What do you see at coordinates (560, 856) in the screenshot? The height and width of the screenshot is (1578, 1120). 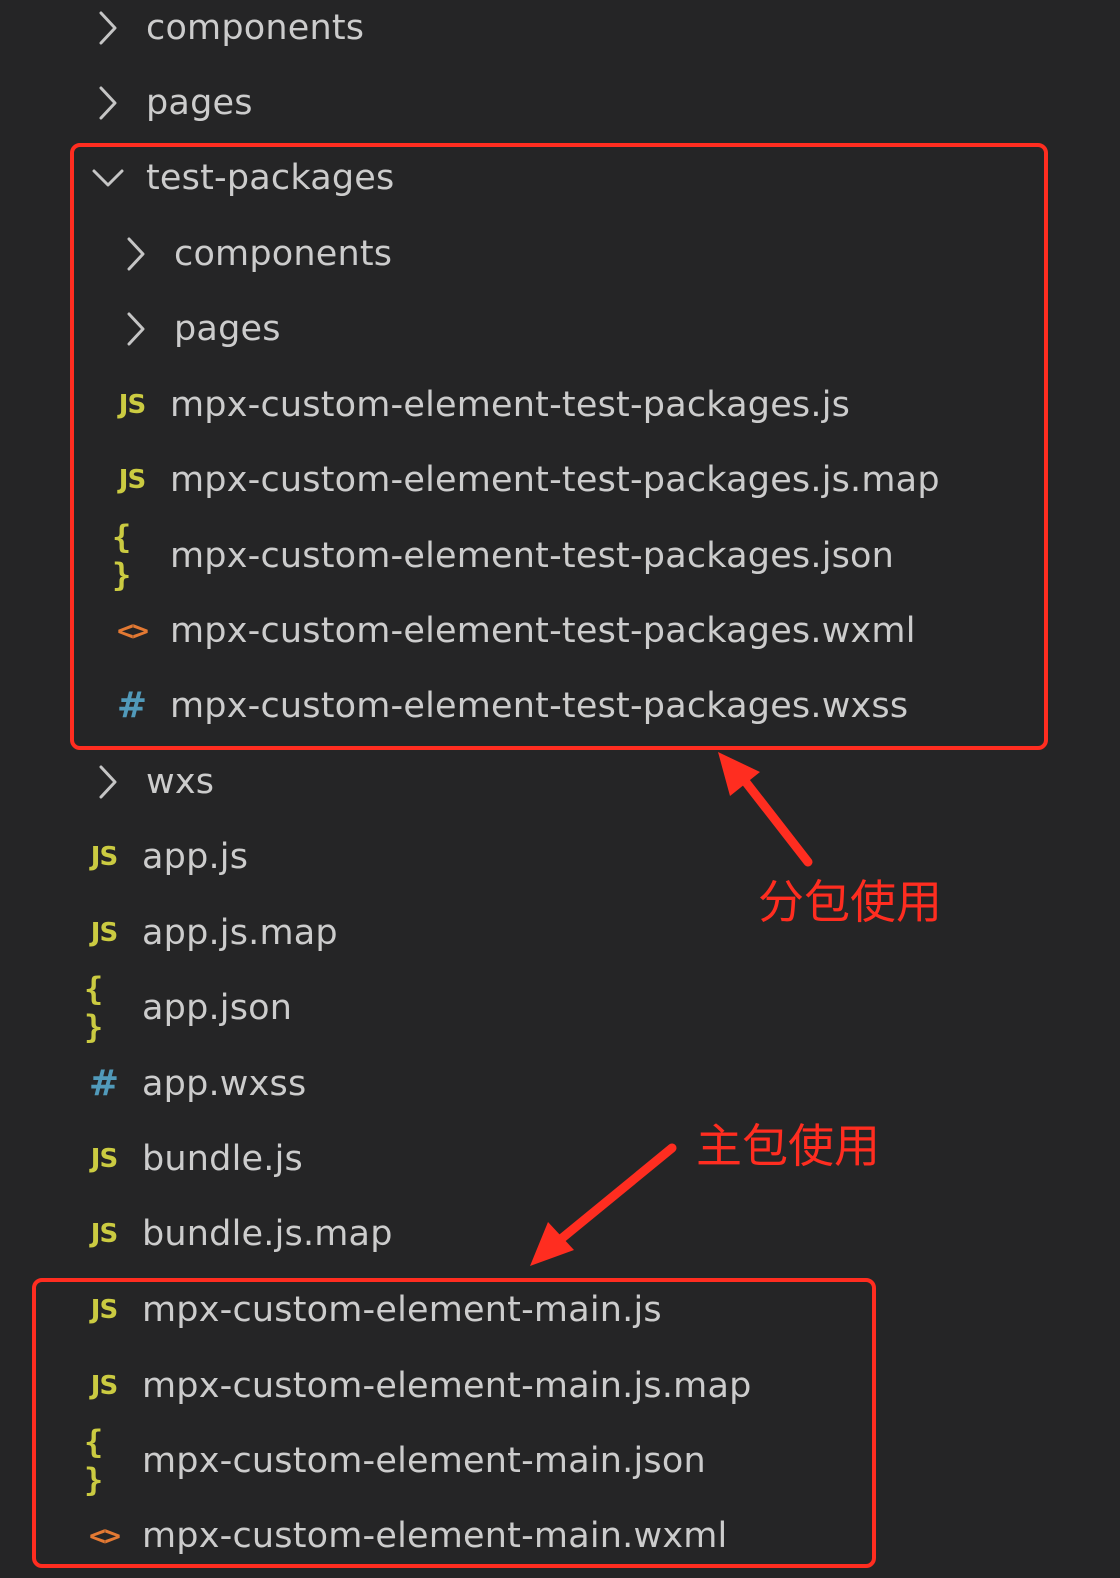 I see `file-row: JS app.js` at bounding box center [560, 856].